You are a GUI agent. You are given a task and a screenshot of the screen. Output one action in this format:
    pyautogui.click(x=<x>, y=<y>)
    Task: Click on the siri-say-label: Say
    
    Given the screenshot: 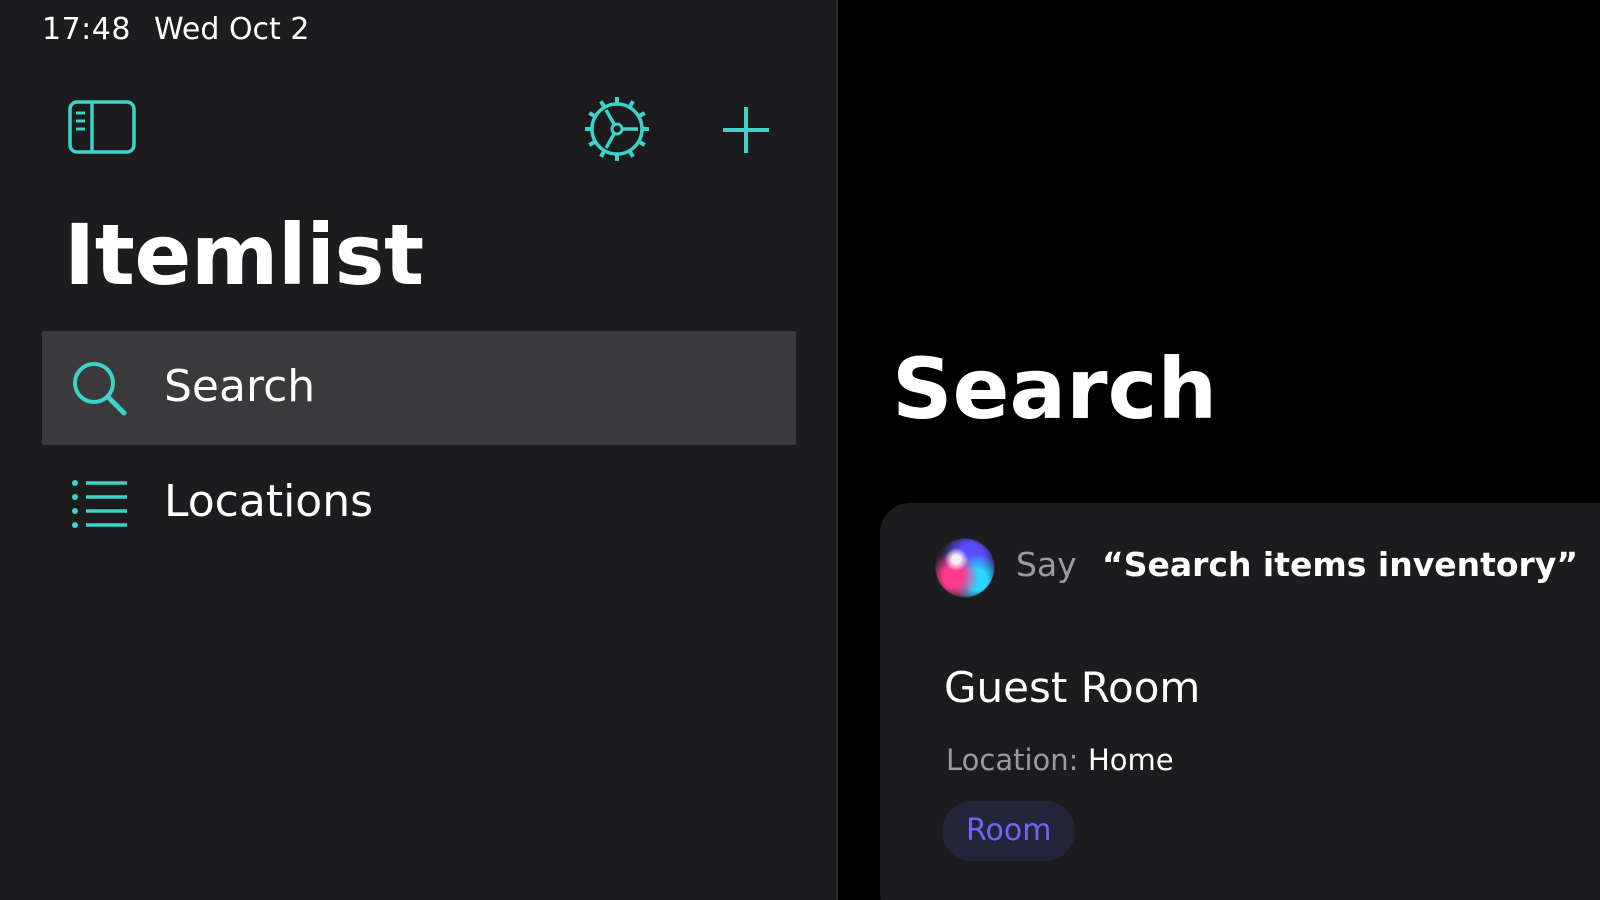 What is the action you would take?
    pyautogui.click(x=1046, y=564)
    